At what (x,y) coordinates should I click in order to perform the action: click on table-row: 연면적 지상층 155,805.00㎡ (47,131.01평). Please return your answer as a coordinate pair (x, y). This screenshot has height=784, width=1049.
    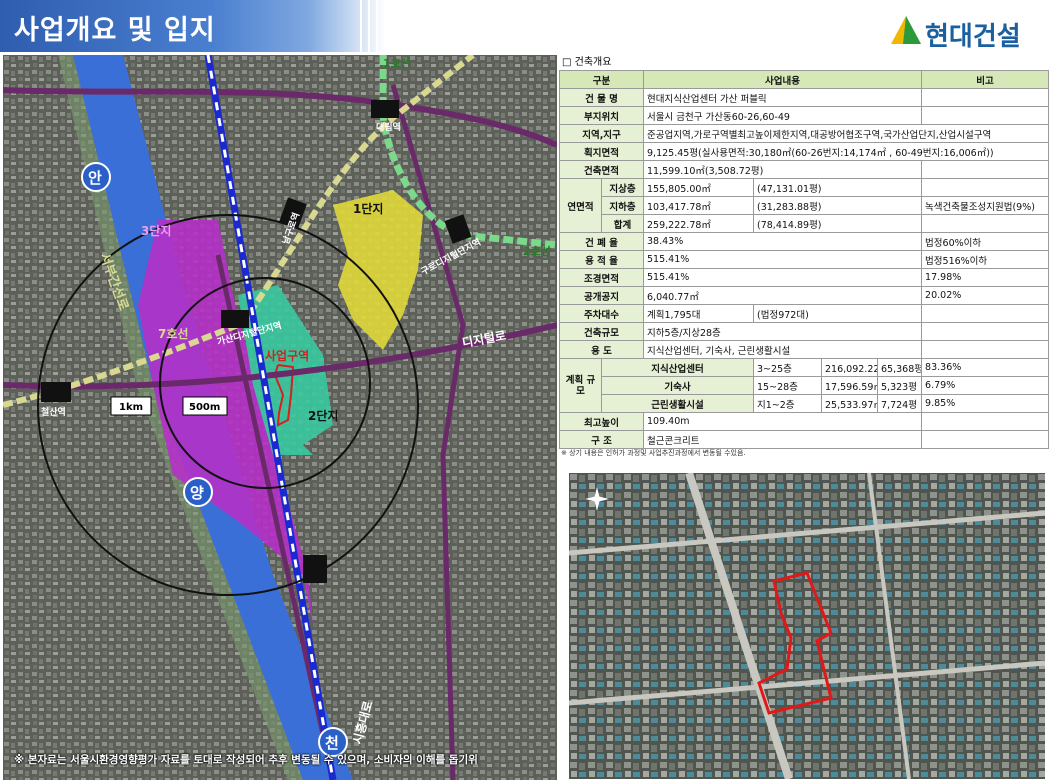
    Looking at the image, I should click on (804, 205).